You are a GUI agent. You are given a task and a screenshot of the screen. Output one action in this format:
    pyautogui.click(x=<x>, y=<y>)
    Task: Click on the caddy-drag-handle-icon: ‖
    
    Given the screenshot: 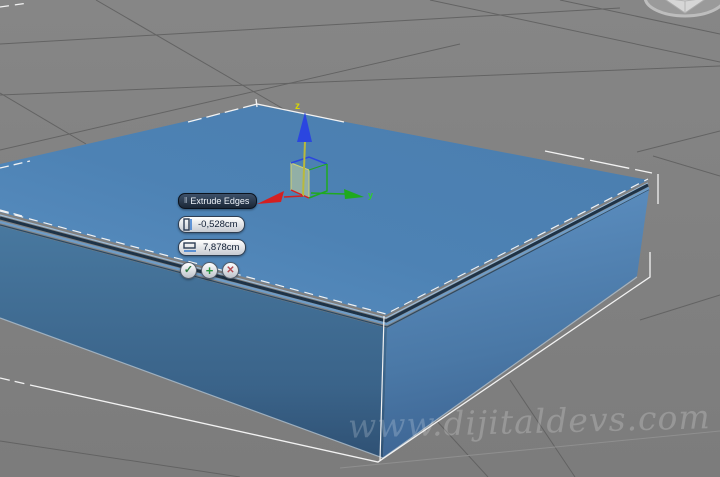 What is the action you would take?
    pyautogui.click(x=185, y=200)
    